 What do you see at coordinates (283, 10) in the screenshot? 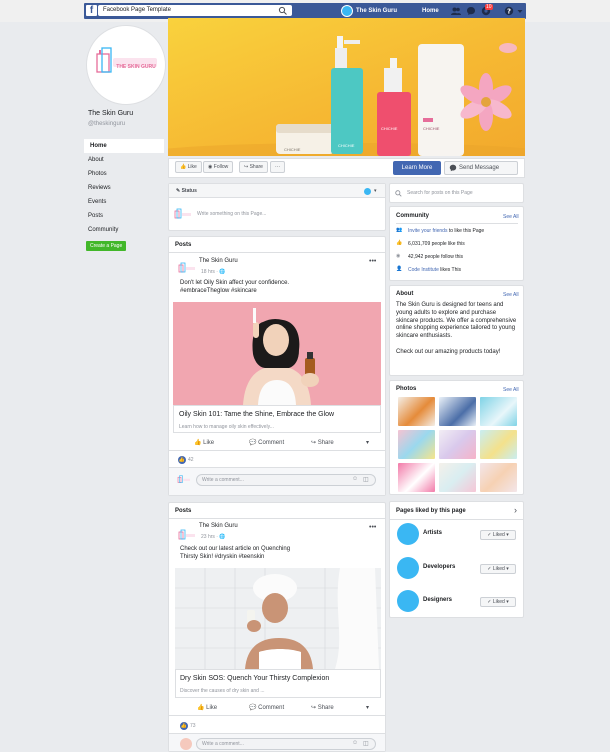
I see `search-icon` at bounding box center [283, 10].